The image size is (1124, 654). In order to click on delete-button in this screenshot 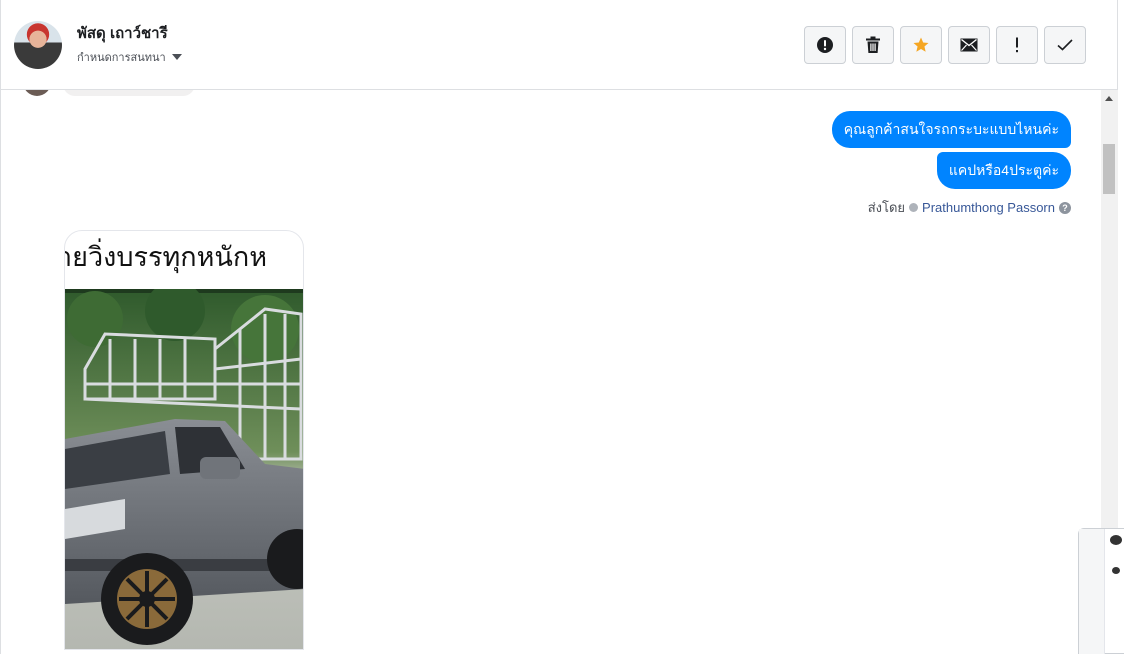, I will do `click(873, 45)`.